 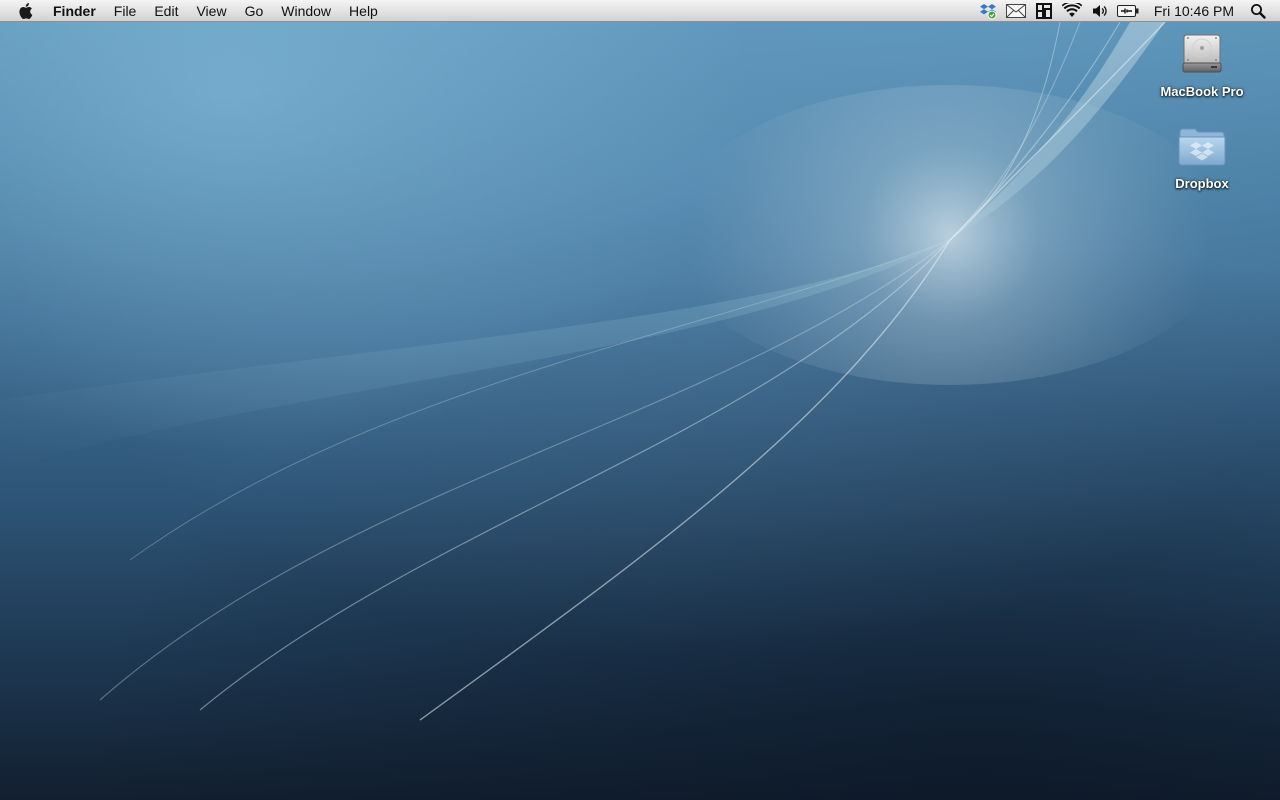 What do you see at coordinates (363, 11) in the screenshot?
I see `menu-help: Help` at bounding box center [363, 11].